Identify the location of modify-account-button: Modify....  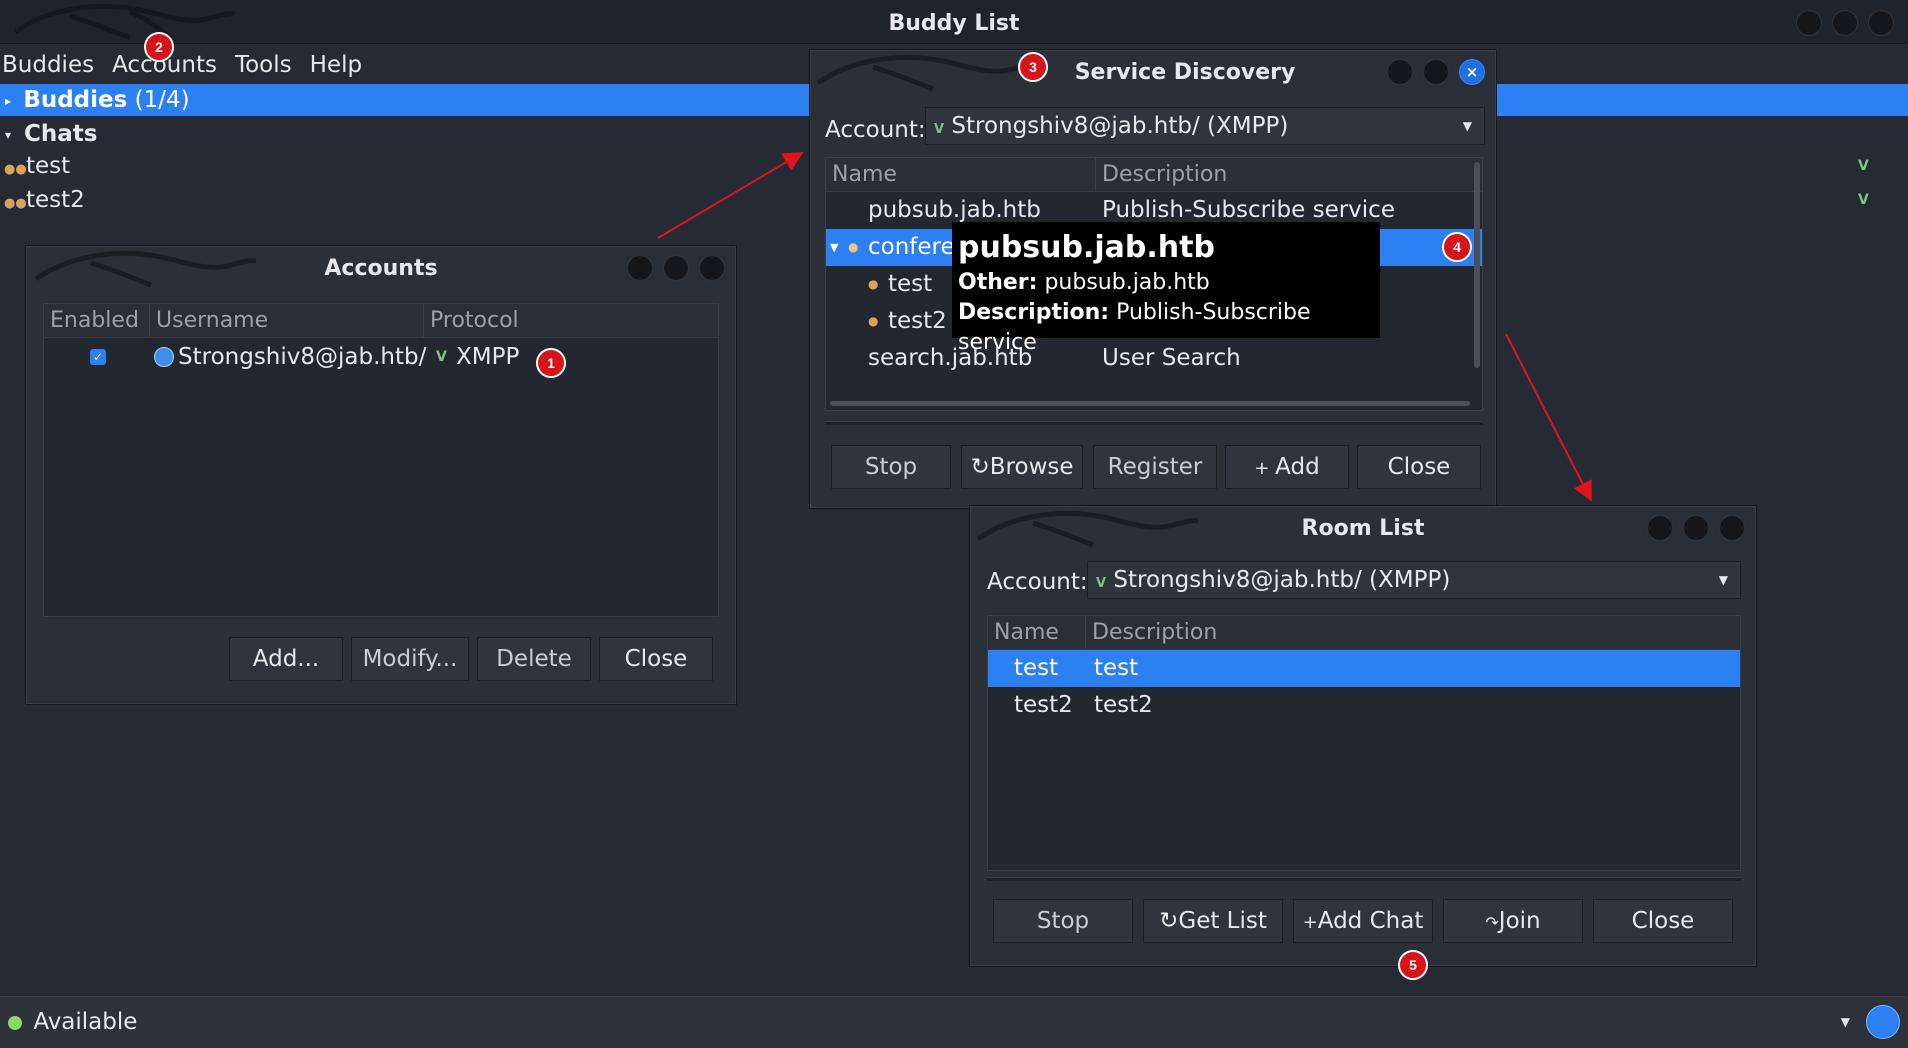
(410, 659).